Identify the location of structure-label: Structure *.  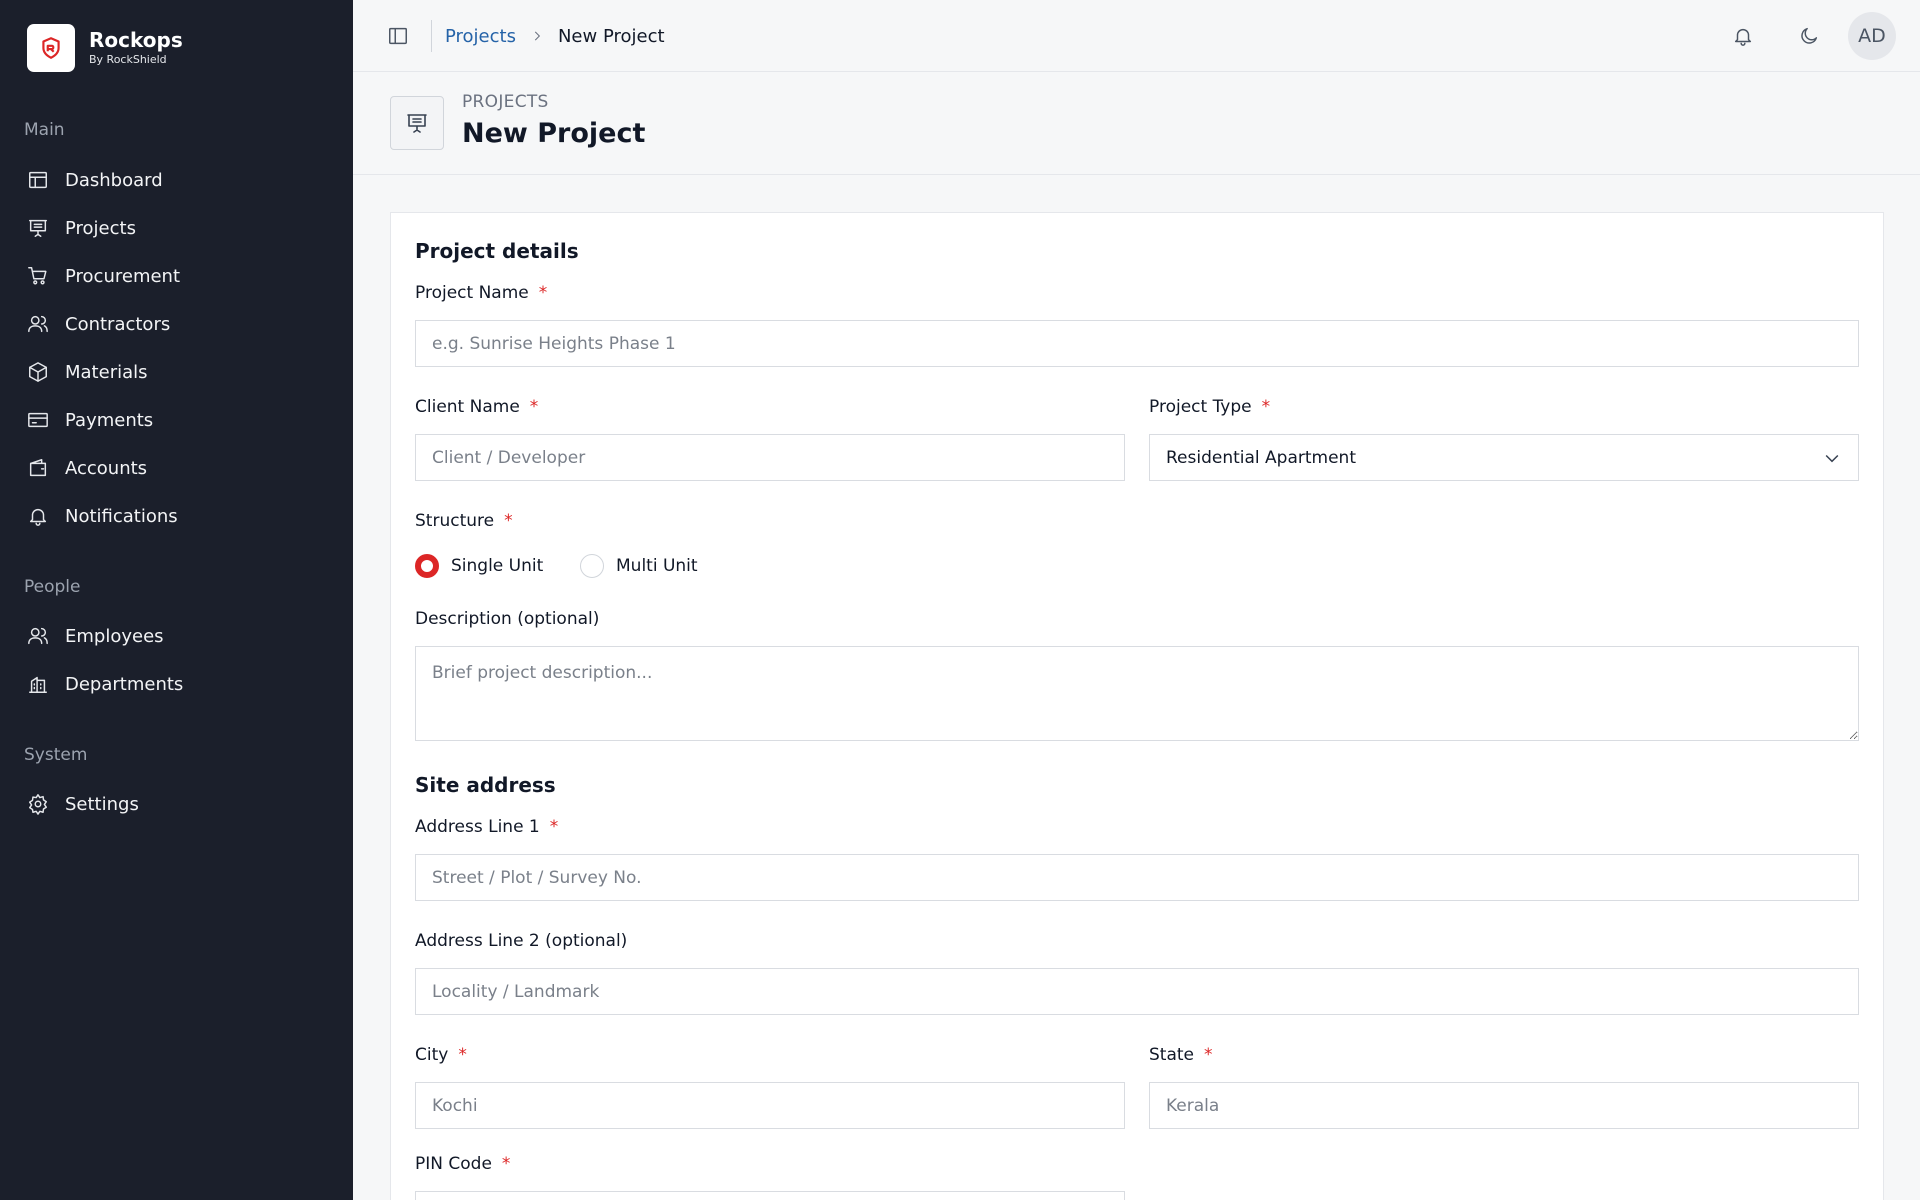
(464, 521).